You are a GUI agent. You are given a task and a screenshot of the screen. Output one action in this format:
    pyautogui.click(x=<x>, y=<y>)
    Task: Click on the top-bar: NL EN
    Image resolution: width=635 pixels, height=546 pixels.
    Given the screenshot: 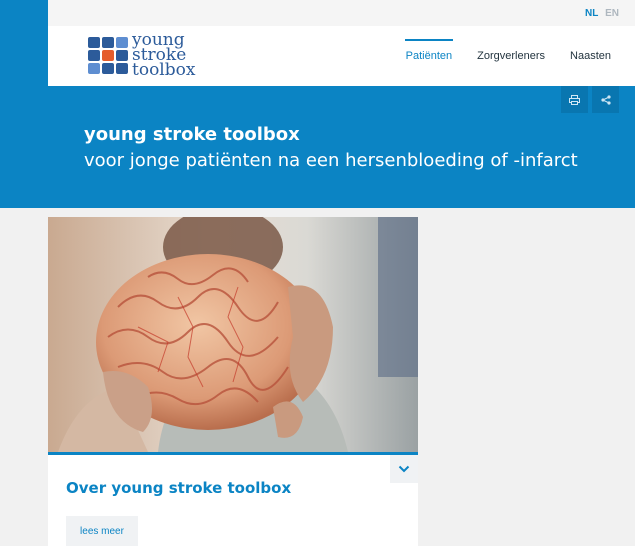 What is the action you would take?
    pyautogui.click(x=341, y=13)
    